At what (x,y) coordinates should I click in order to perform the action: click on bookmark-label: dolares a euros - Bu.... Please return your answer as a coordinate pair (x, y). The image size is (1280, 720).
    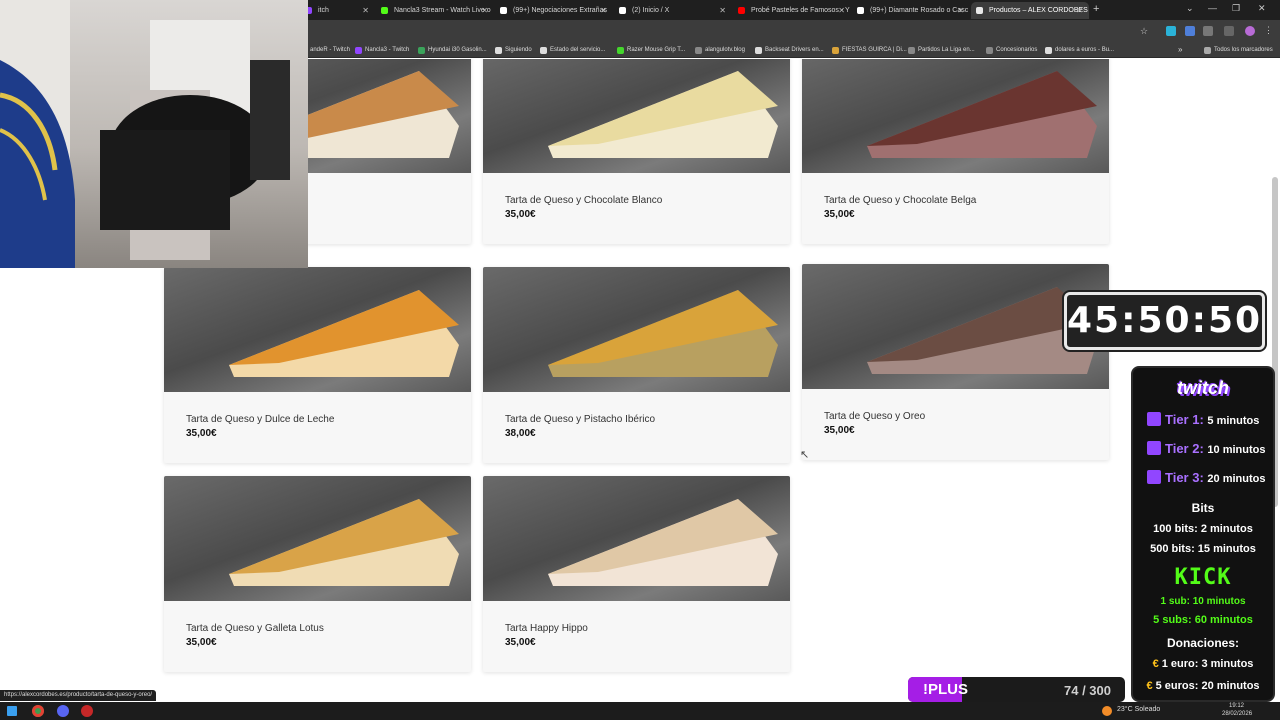
    Looking at the image, I should click on (1085, 50).